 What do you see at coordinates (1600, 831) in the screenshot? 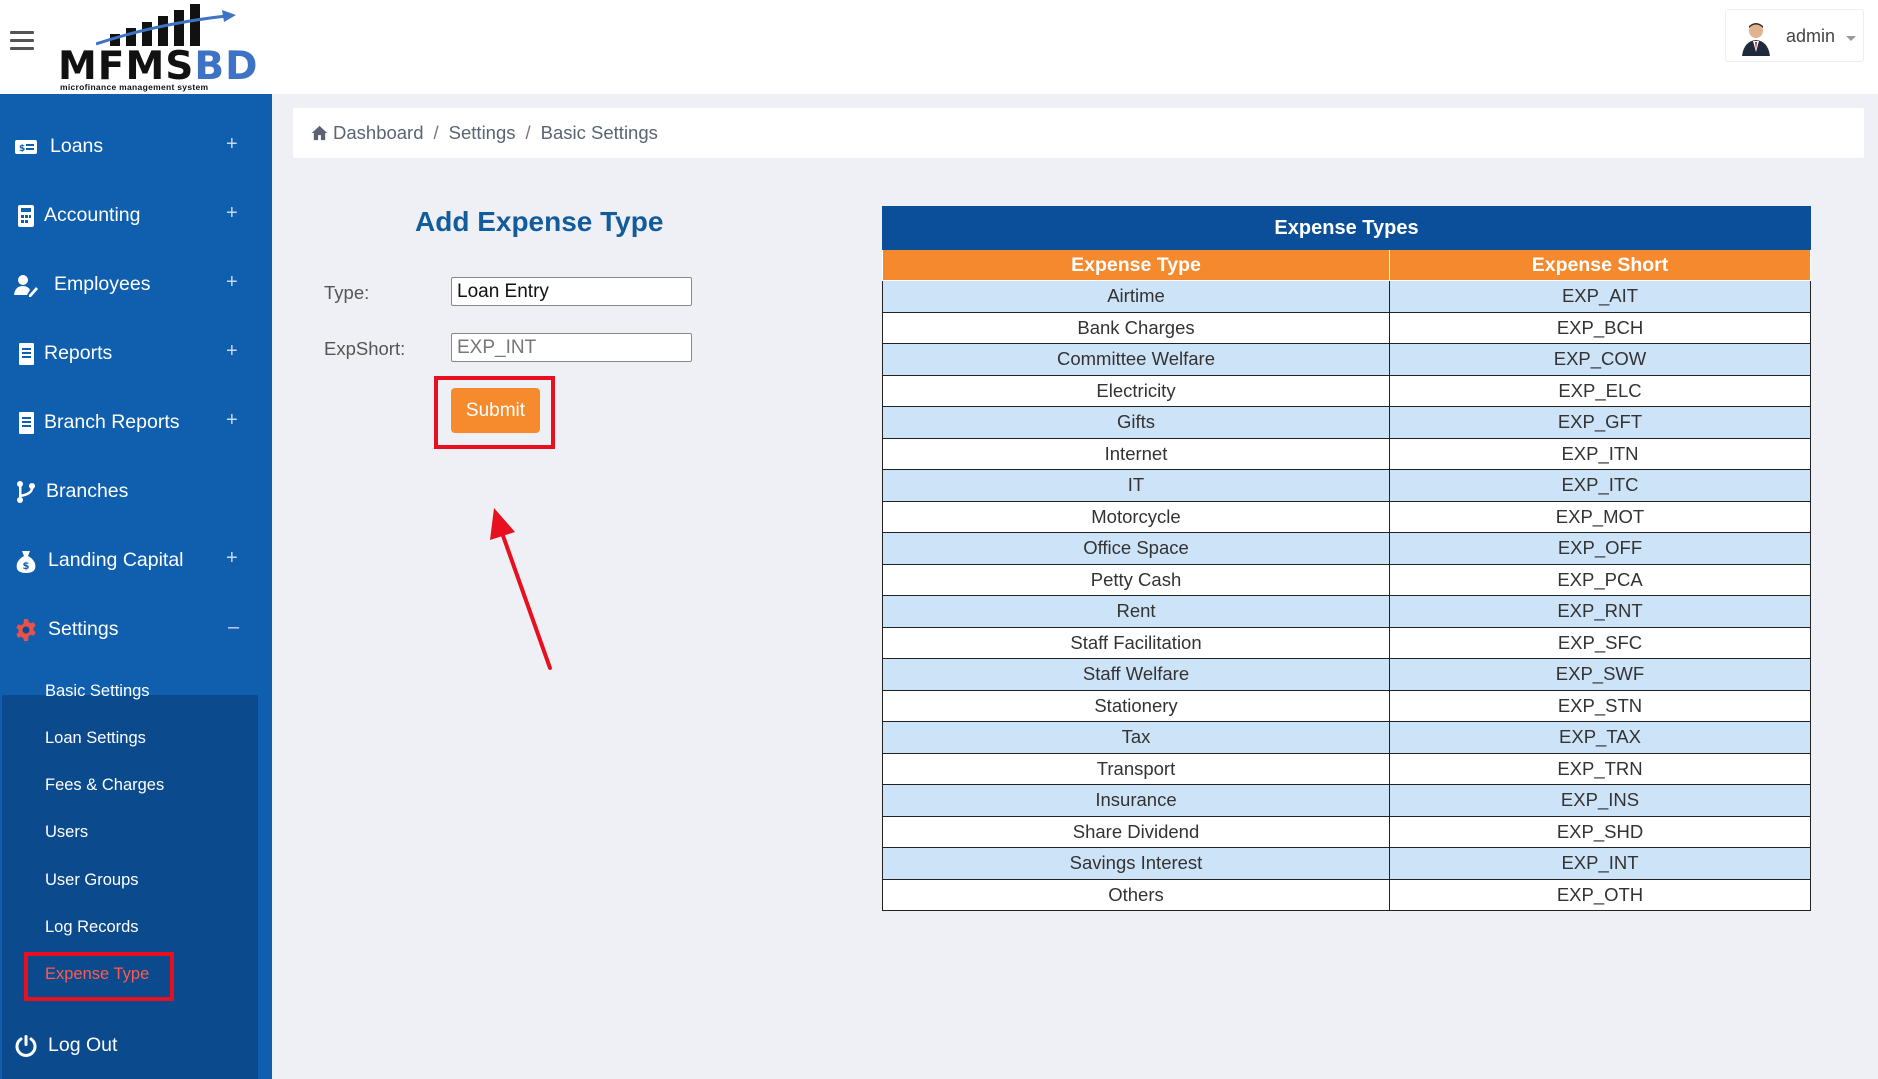
I see `expense-short-cell: EXP_SHD` at bounding box center [1600, 831].